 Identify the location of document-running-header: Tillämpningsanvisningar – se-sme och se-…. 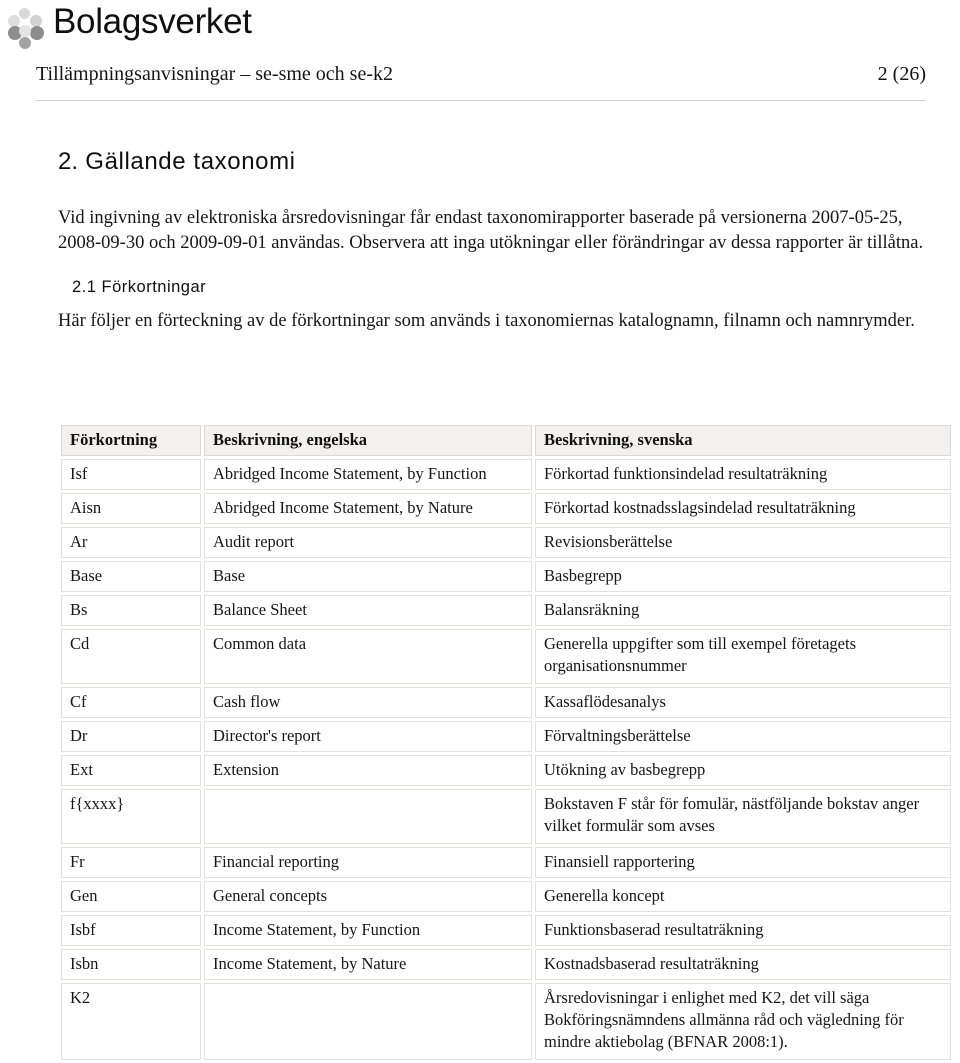
(481, 80).